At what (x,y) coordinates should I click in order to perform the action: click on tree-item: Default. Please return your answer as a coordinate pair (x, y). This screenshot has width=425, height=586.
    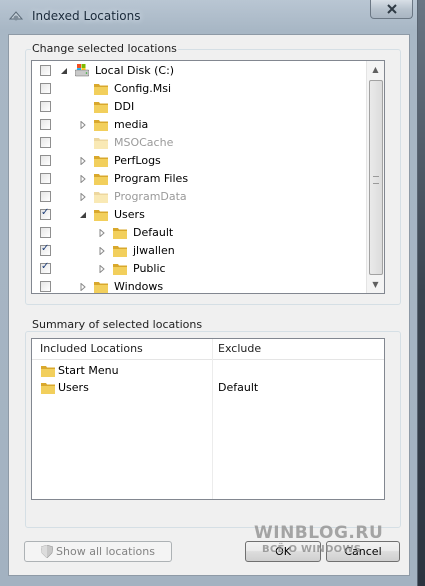
    Looking at the image, I should click on (200, 233).